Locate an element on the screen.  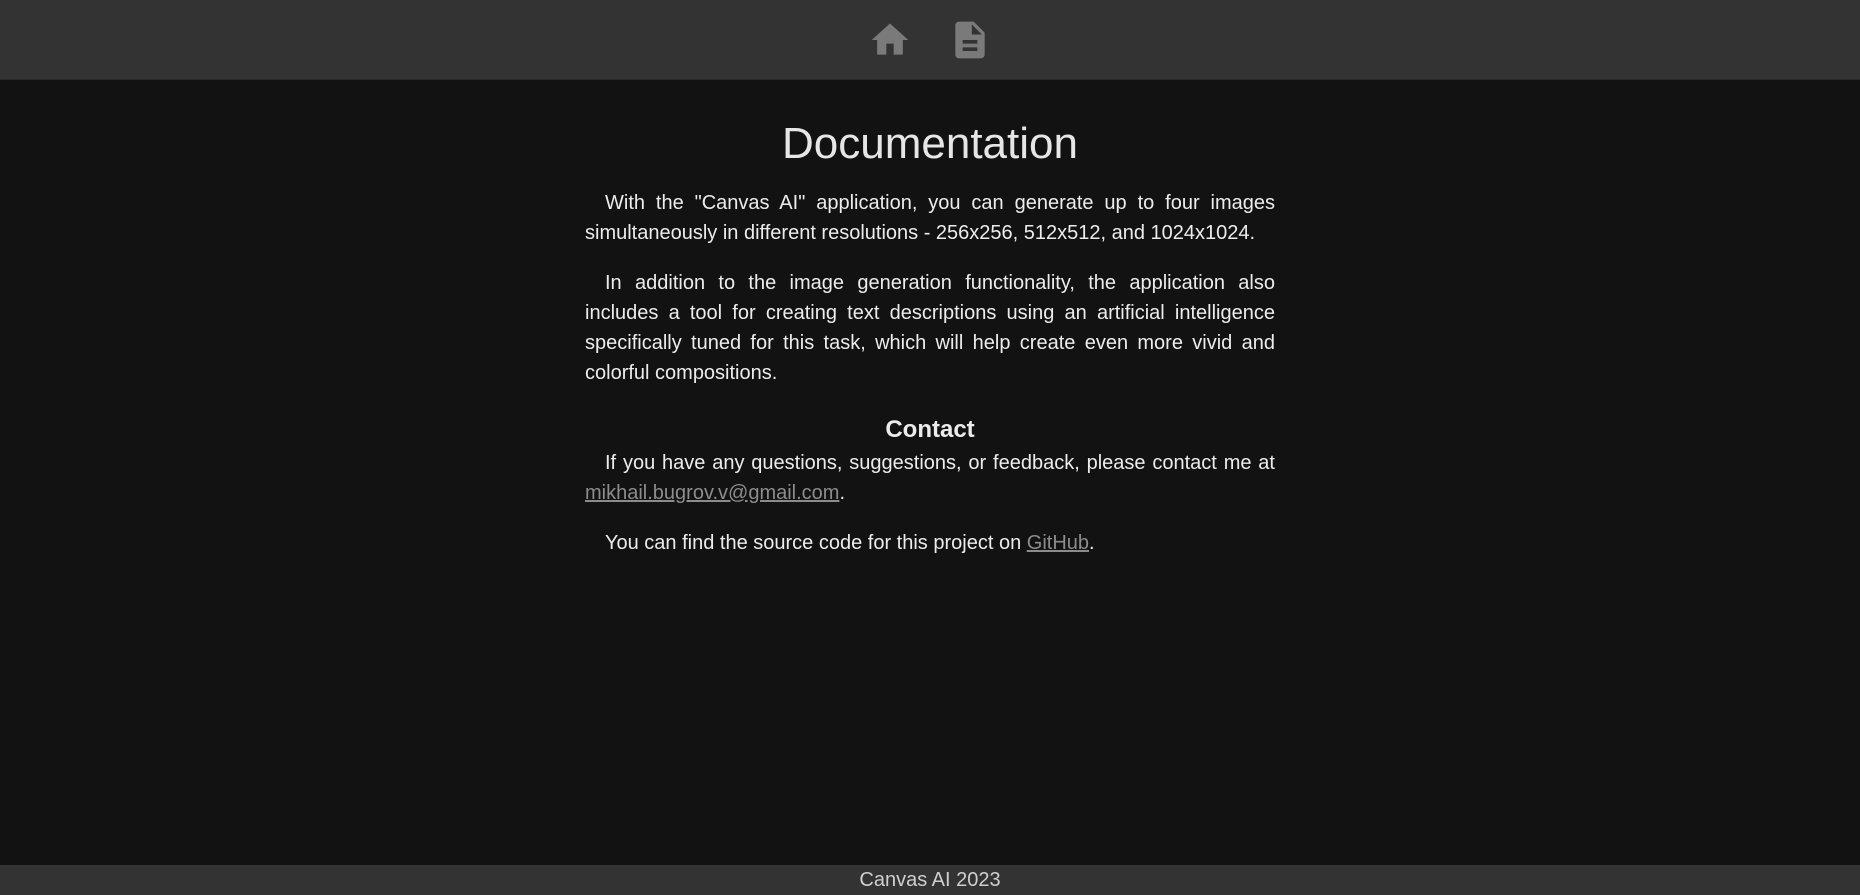
document-icon is located at coordinates (970, 40).